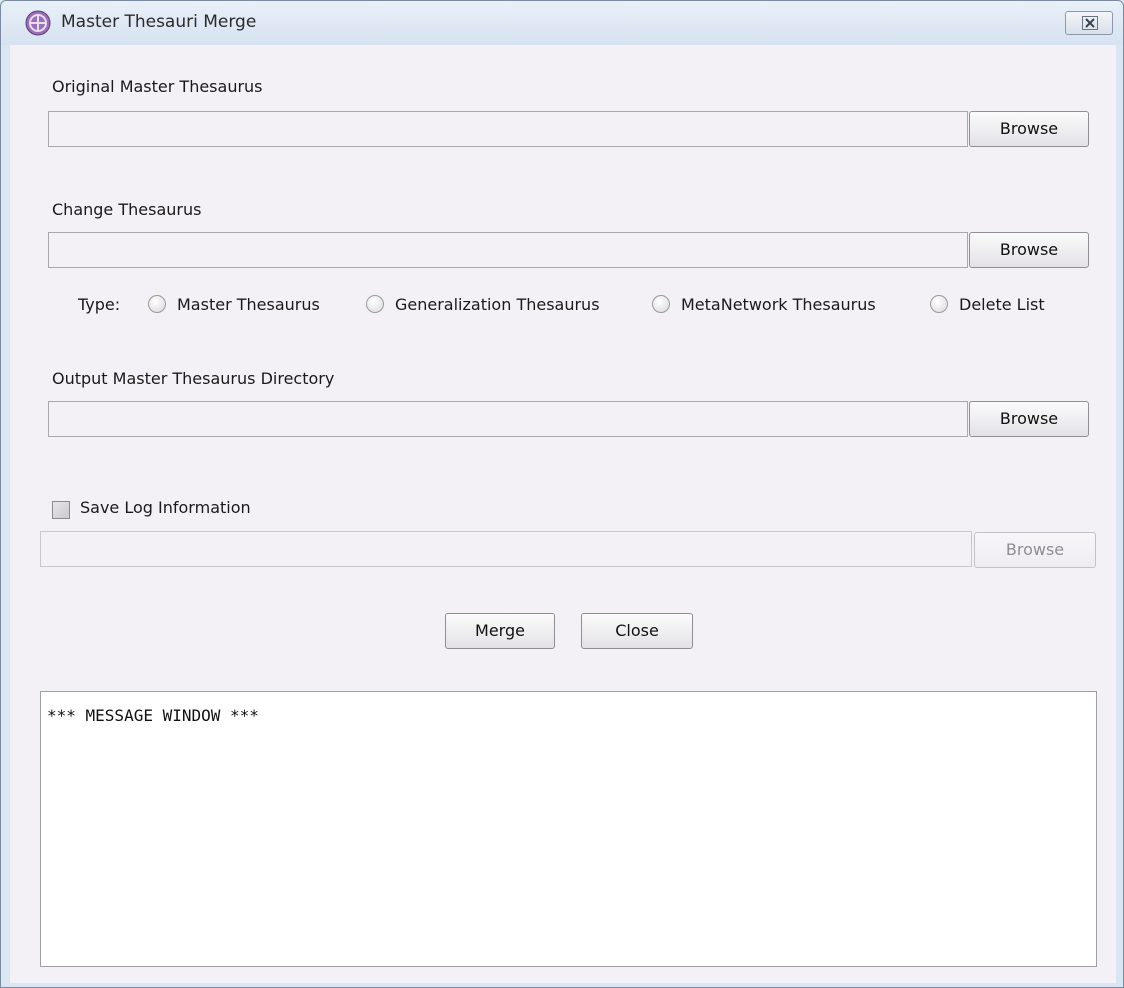  Describe the element at coordinates (506, 549) in the screenshot. I see `log-file-input` at that location.